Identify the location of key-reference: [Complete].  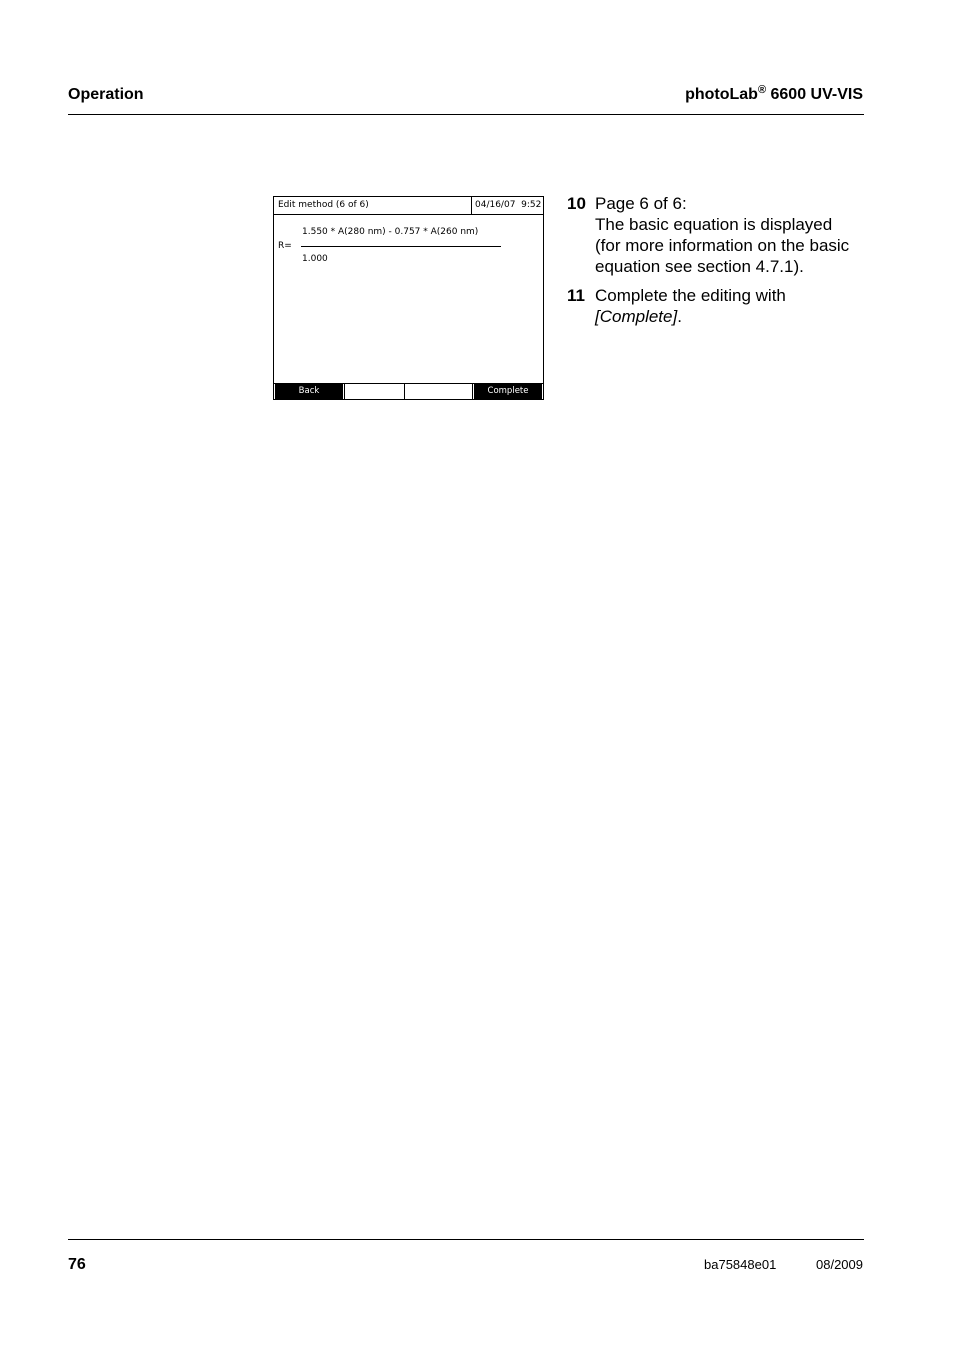
(636, 316).